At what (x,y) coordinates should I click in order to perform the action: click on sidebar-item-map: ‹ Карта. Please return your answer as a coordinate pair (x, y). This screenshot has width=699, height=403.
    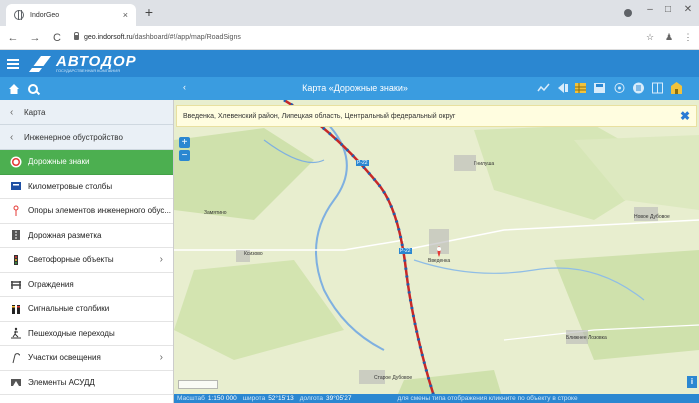
    Looking at the image, I should click on (86, 112).